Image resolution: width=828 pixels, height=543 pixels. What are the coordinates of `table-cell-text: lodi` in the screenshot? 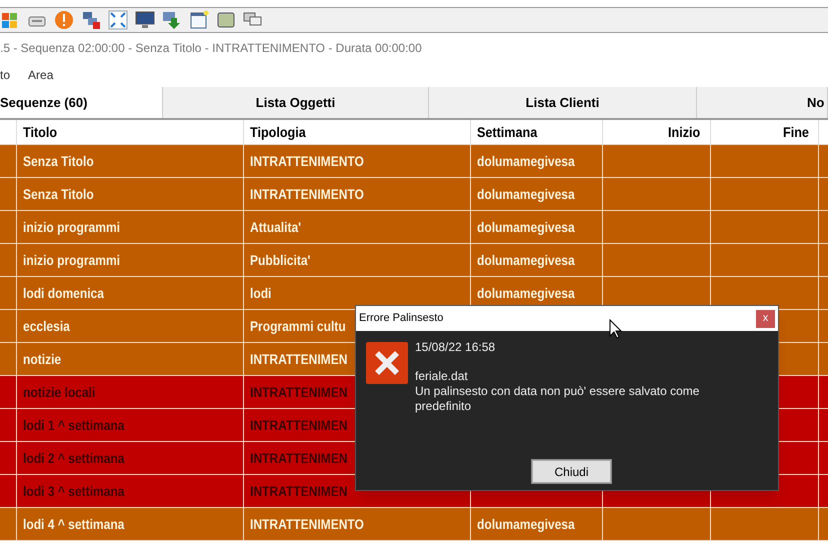 It's located at (261, 293).